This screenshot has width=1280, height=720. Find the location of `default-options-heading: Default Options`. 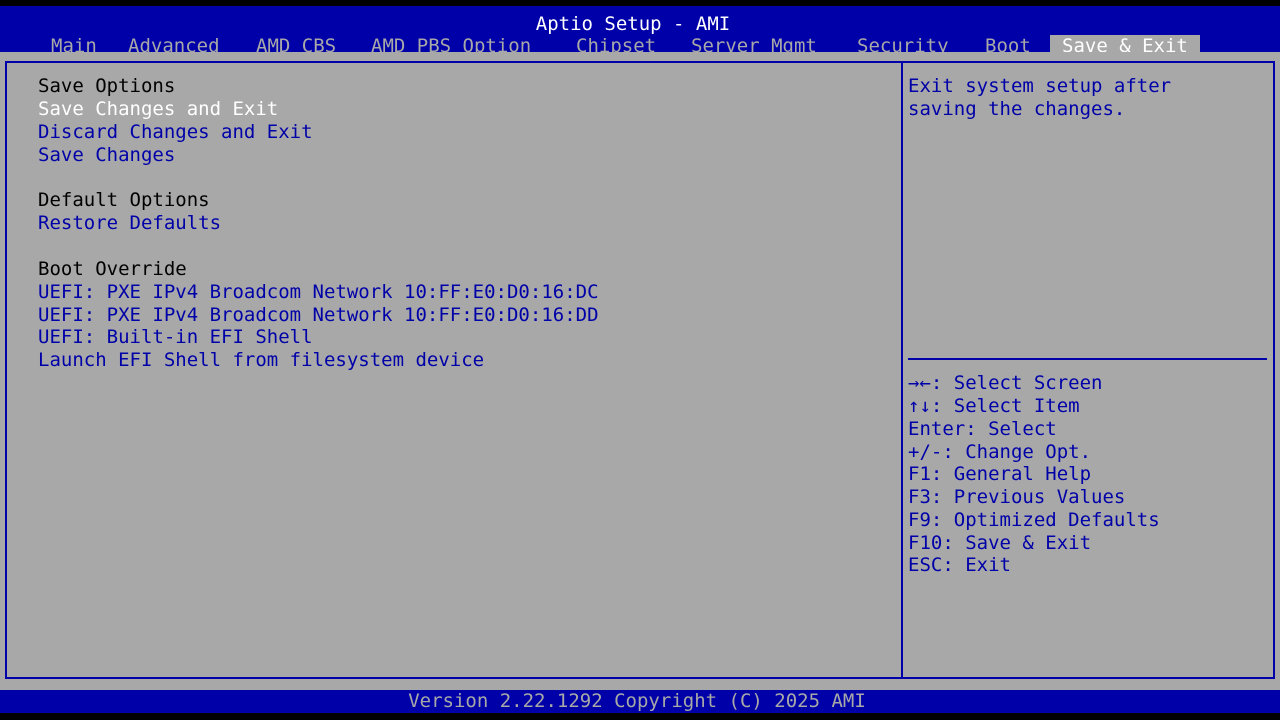

default-options-heading: Default Options is located at coordinates (124, 200).